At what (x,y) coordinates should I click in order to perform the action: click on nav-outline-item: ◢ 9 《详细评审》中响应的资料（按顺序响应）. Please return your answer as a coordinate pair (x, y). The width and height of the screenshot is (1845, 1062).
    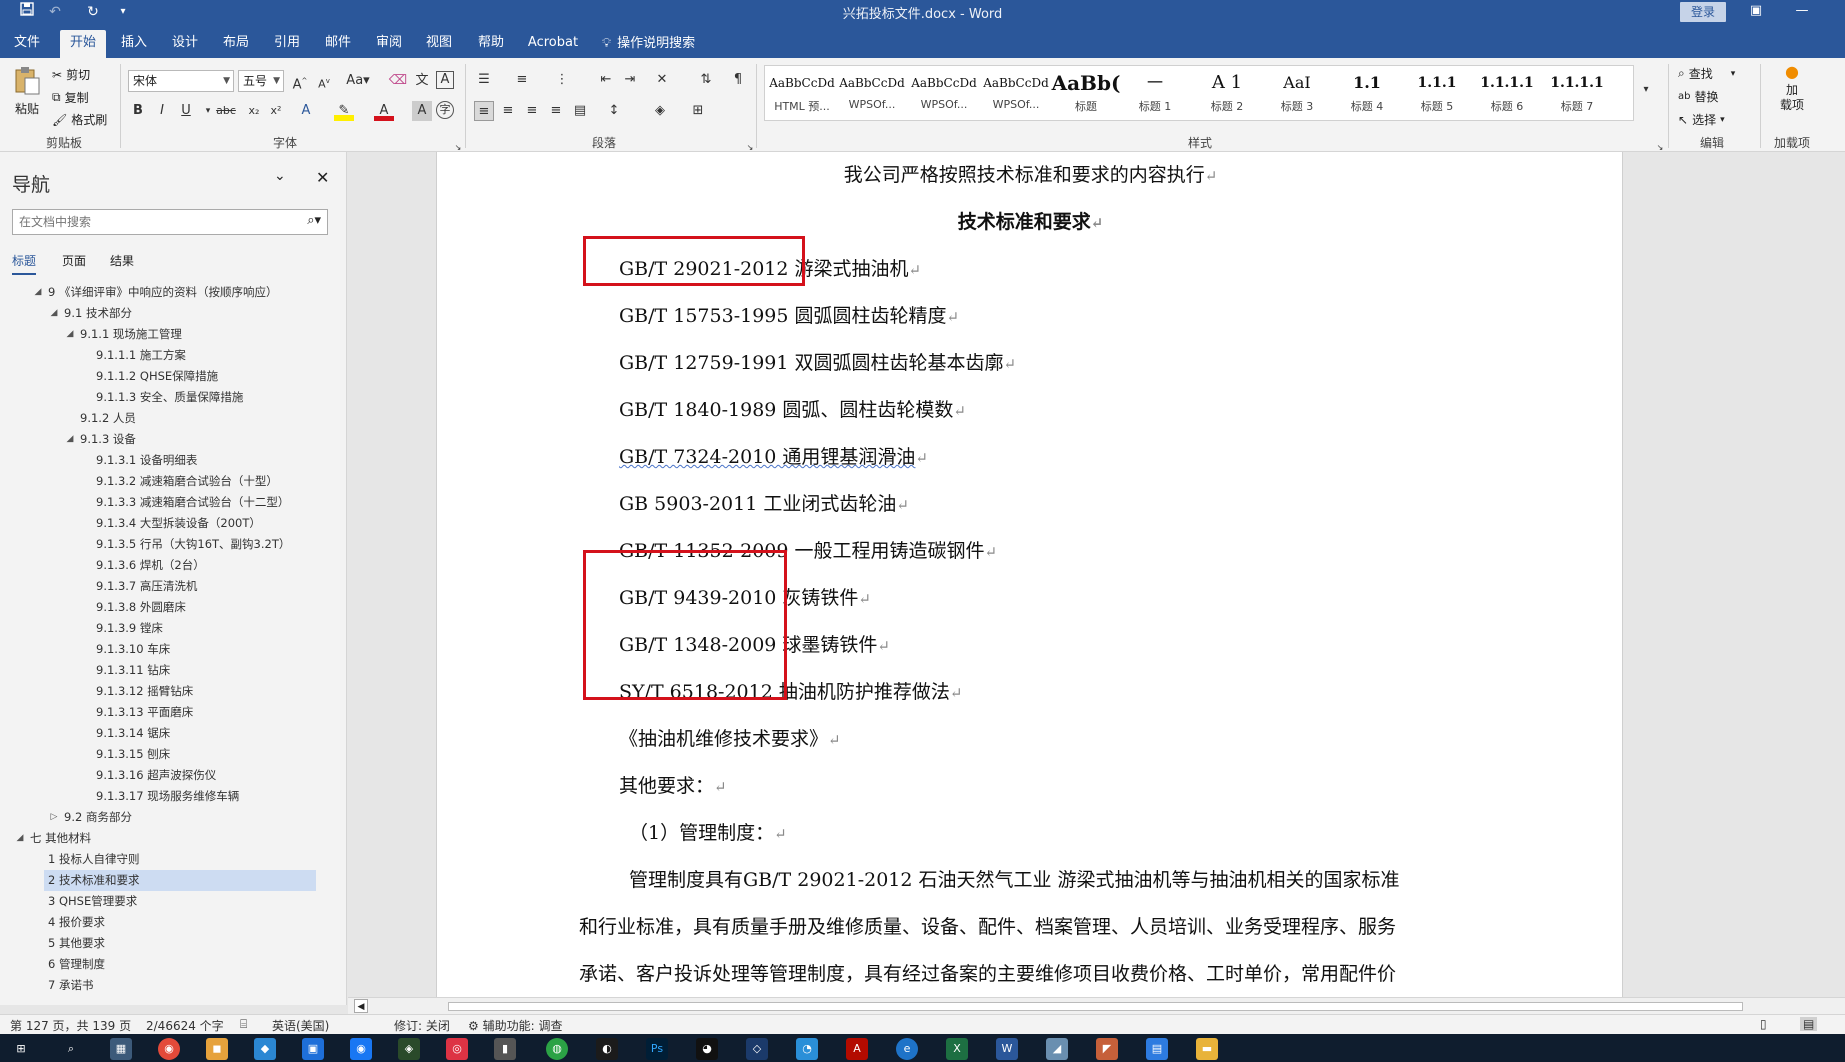
    Looking at the image, I should click on (173, 292).